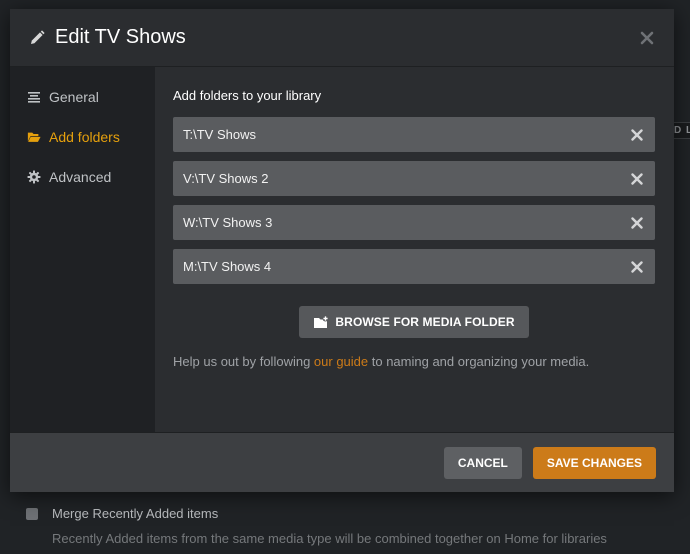 The image size is (690, 554). I want to click on gear-icon, so click(34, 177).